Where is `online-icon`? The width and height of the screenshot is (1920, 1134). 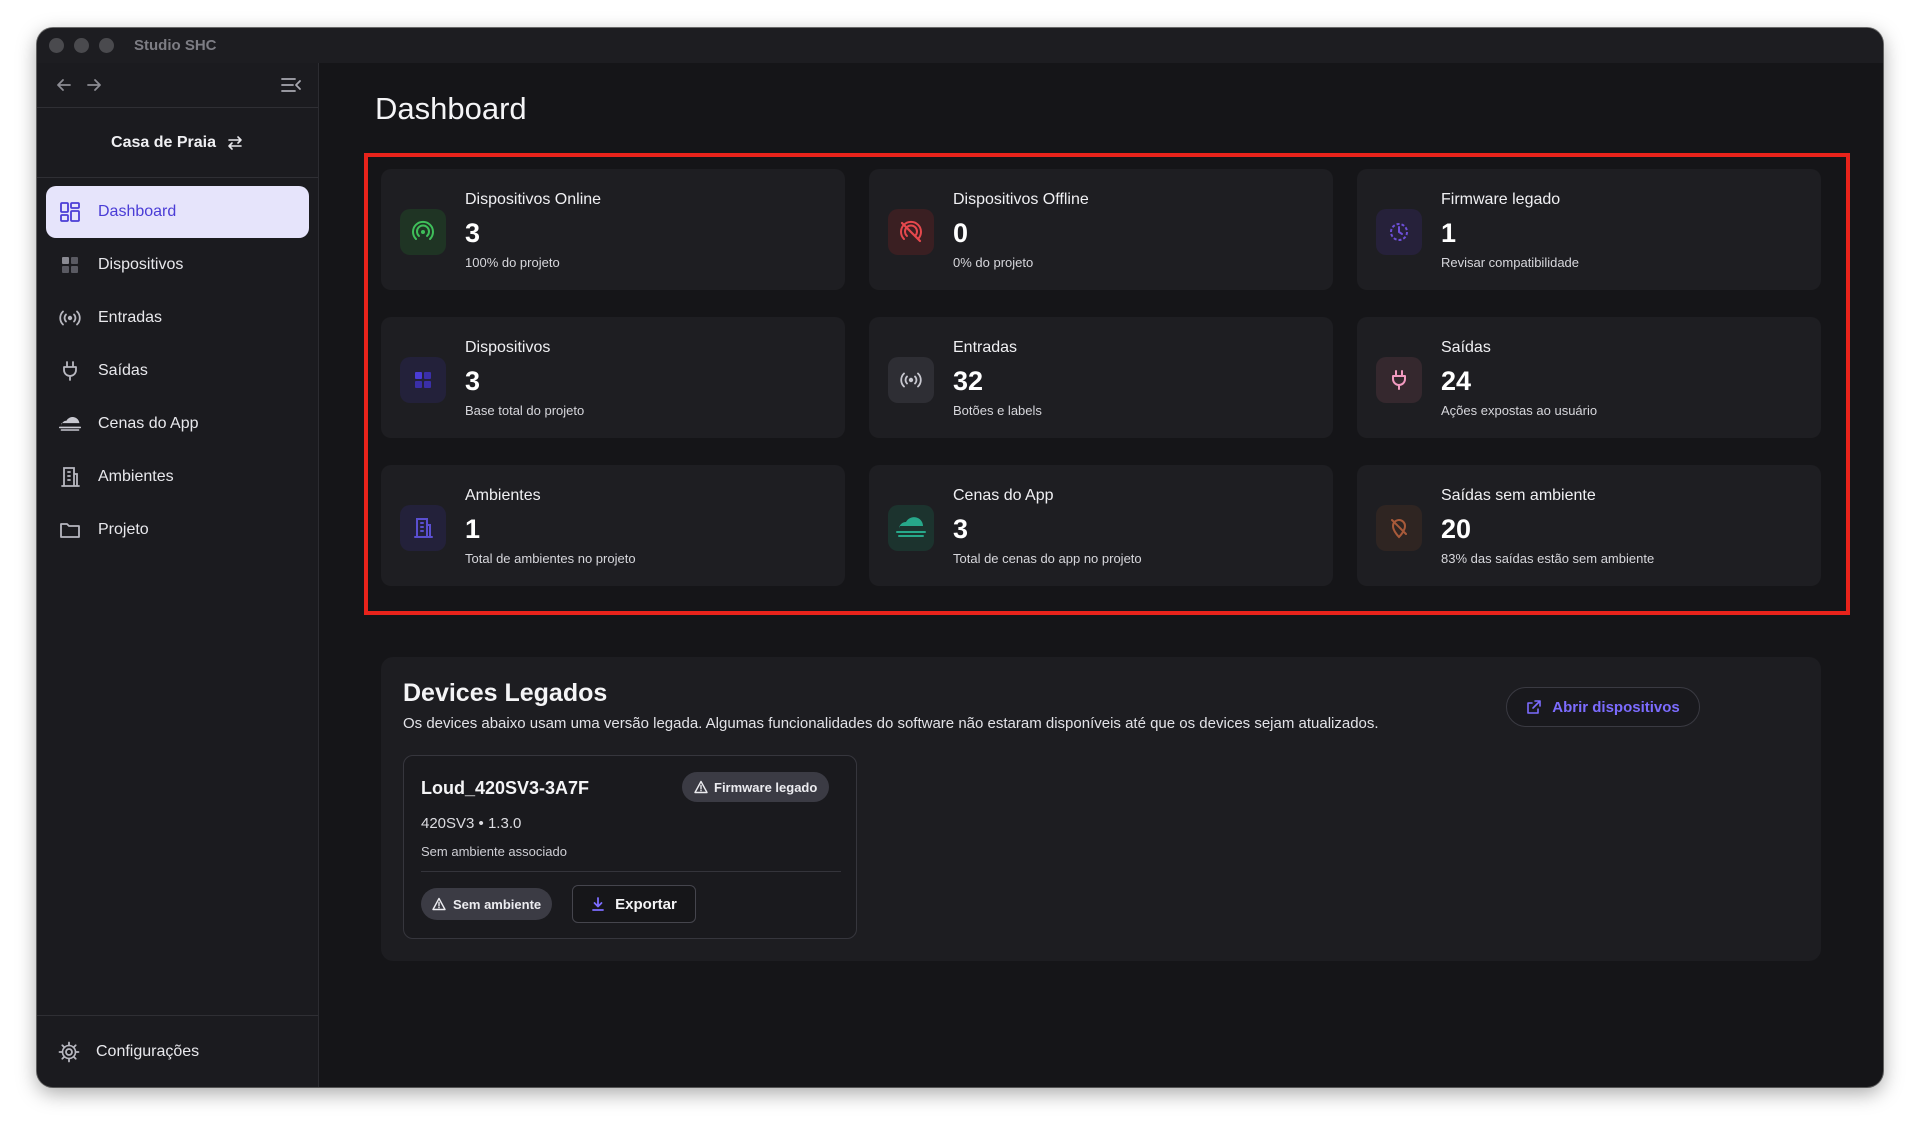
online-icon is located at coordinates (423, 232).